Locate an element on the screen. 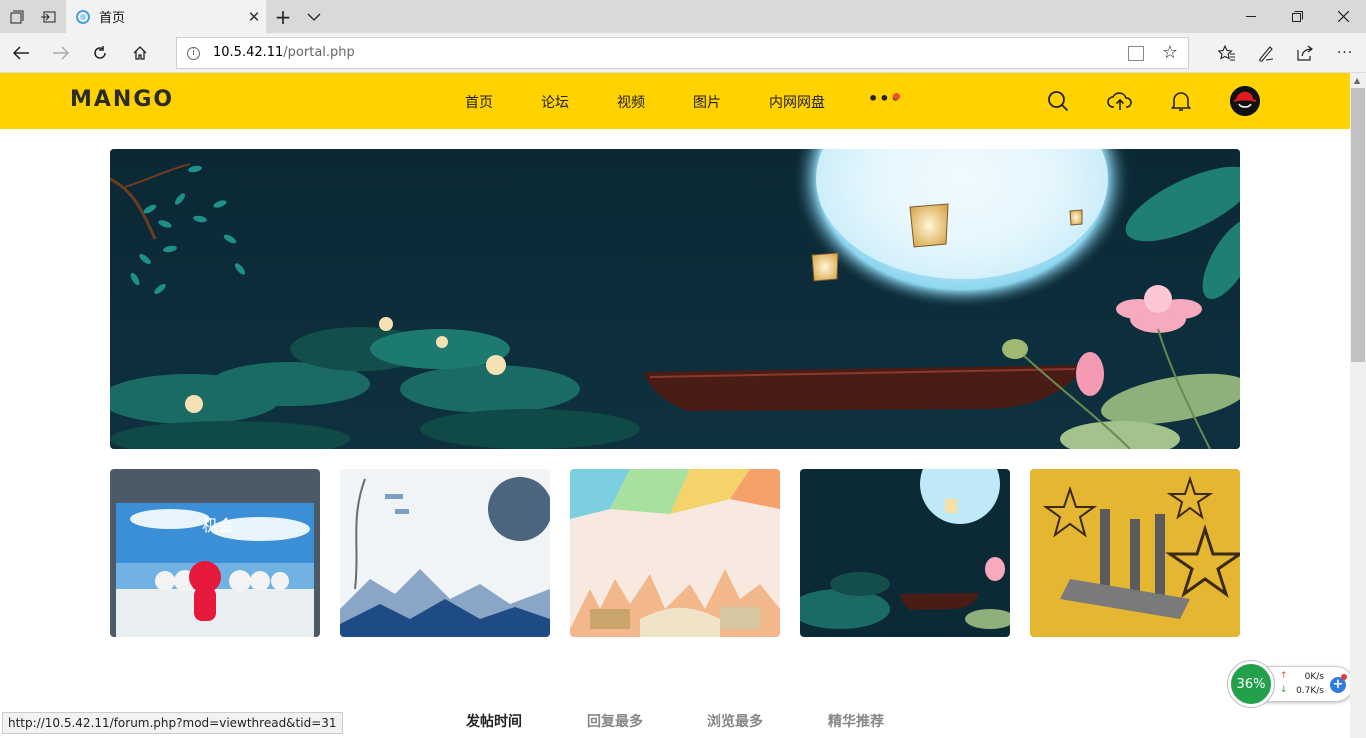  notification-dot is located at coordinates (896, 96).